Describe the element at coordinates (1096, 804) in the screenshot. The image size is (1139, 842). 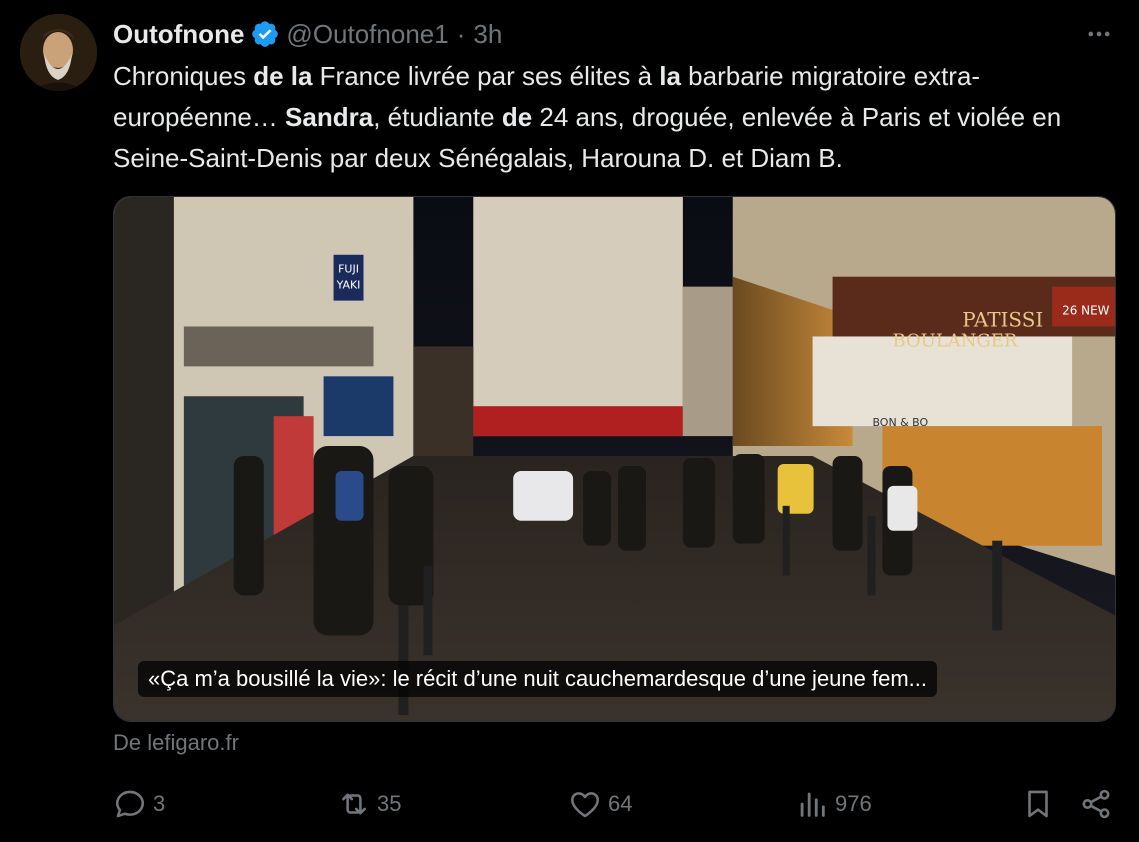
I see `share-icon` at that location.